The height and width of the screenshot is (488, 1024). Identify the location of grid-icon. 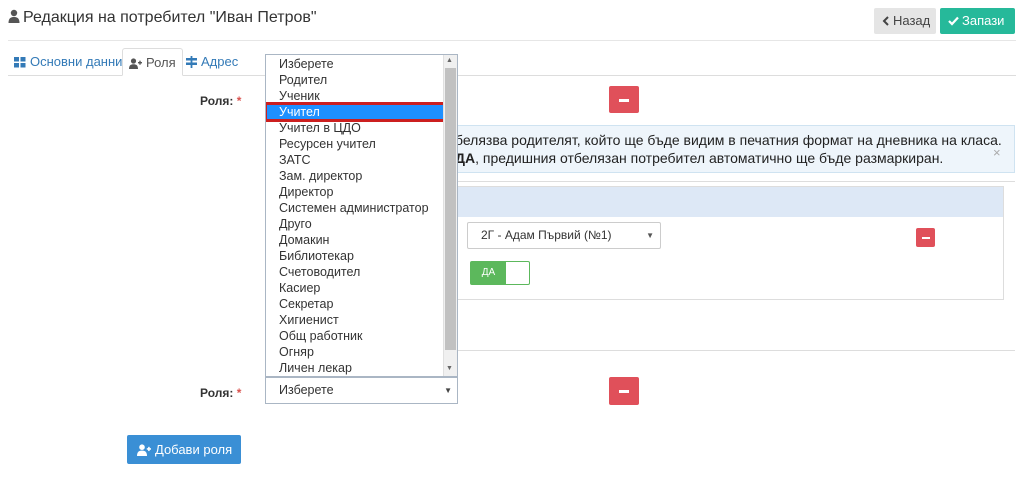
(20, 62).